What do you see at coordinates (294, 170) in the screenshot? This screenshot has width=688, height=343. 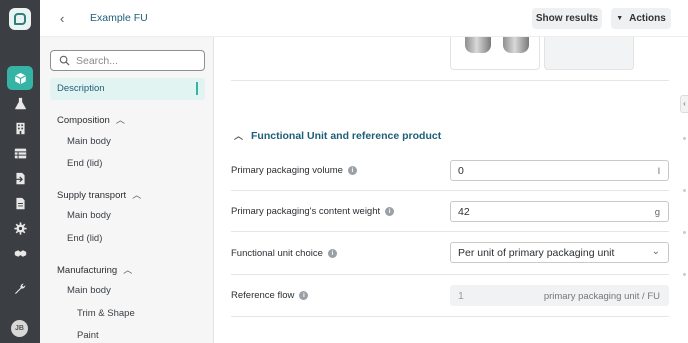 I see `field-label-packaging-volume: Primary packaging volume i` at bounding box center [294, 170].